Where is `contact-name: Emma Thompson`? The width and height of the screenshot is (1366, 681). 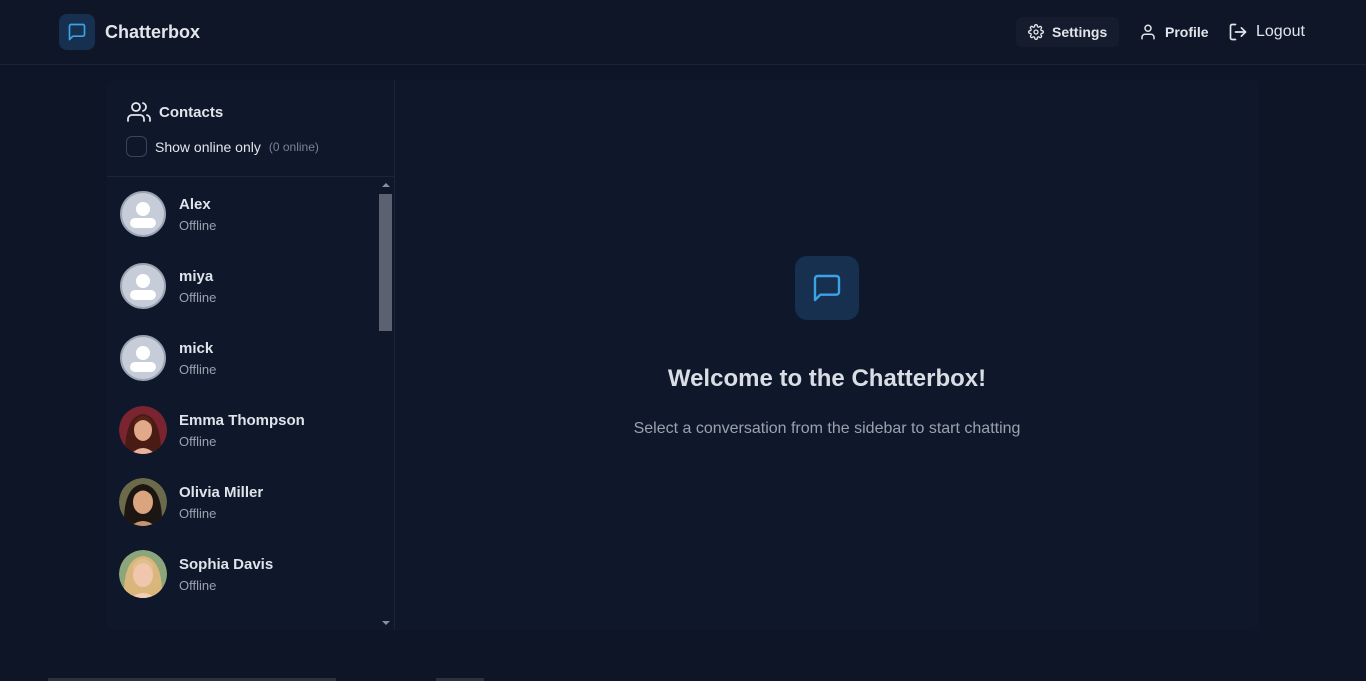 contact-name: Emma Thompson is located at coordinates (242, 420).